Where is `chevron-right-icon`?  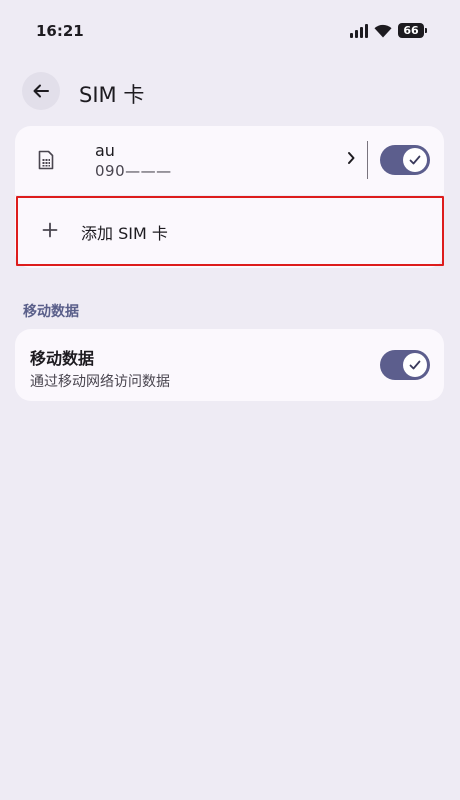
chevron-right-icon is located at coordinates (351, 158).